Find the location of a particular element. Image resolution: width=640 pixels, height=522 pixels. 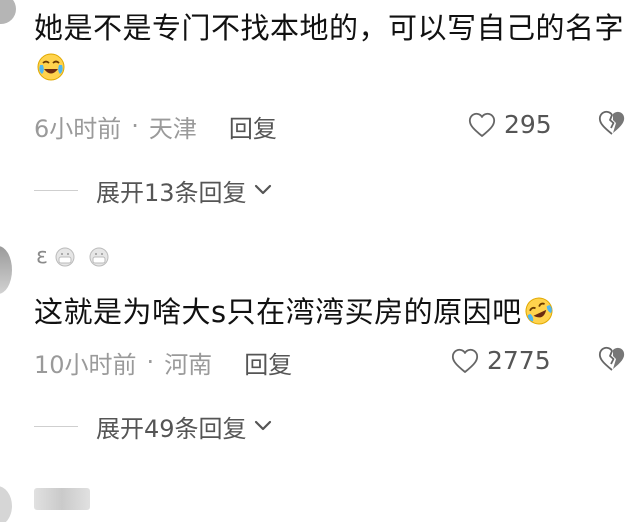

location: 天津 is located at coordinates (172, 128).